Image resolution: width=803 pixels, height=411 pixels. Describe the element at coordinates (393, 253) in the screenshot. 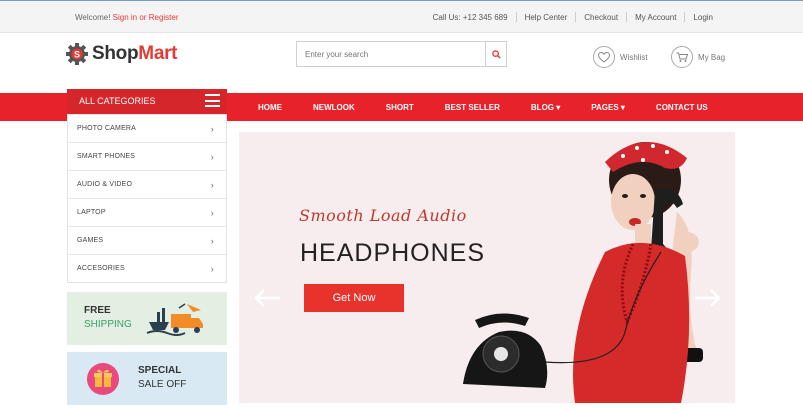

I see `slide-headline: HEADPHONES` at that location.